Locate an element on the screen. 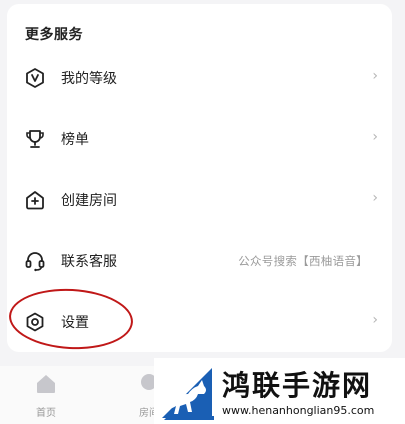 This screenshot has width=405, height=424. menu-item-create-room: 创建房间 › is located at coordinates (199, 200).